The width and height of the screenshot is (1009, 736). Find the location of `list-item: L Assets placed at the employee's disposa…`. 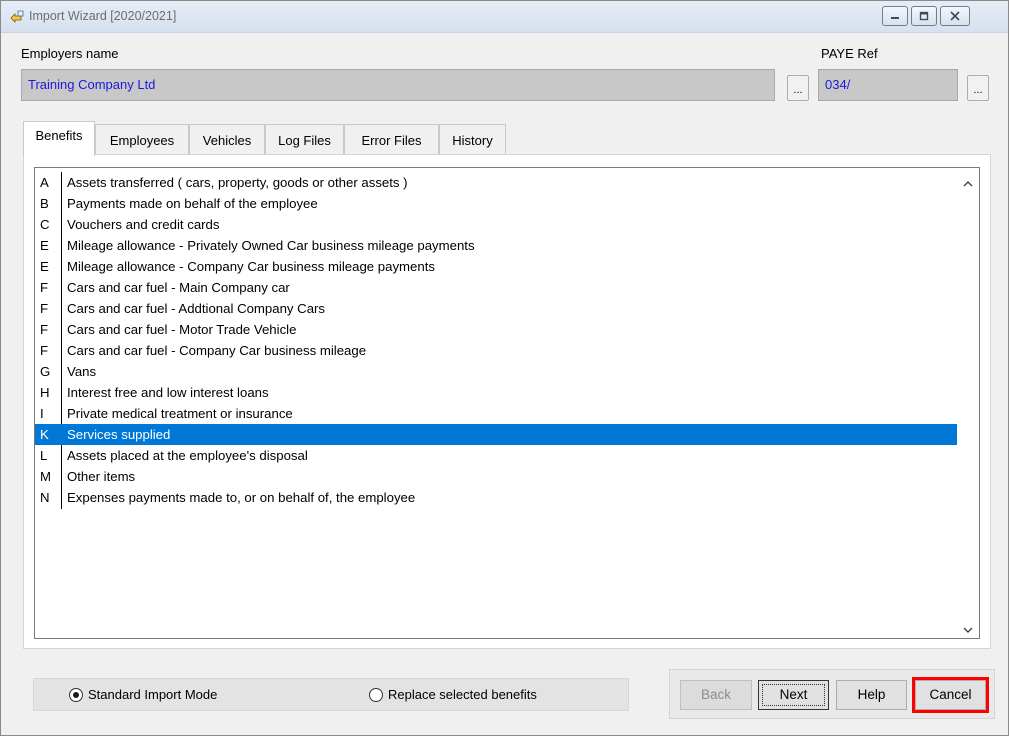

list-item: L Assets placed at the employee's disposa… is located at coordinates (496, 455).